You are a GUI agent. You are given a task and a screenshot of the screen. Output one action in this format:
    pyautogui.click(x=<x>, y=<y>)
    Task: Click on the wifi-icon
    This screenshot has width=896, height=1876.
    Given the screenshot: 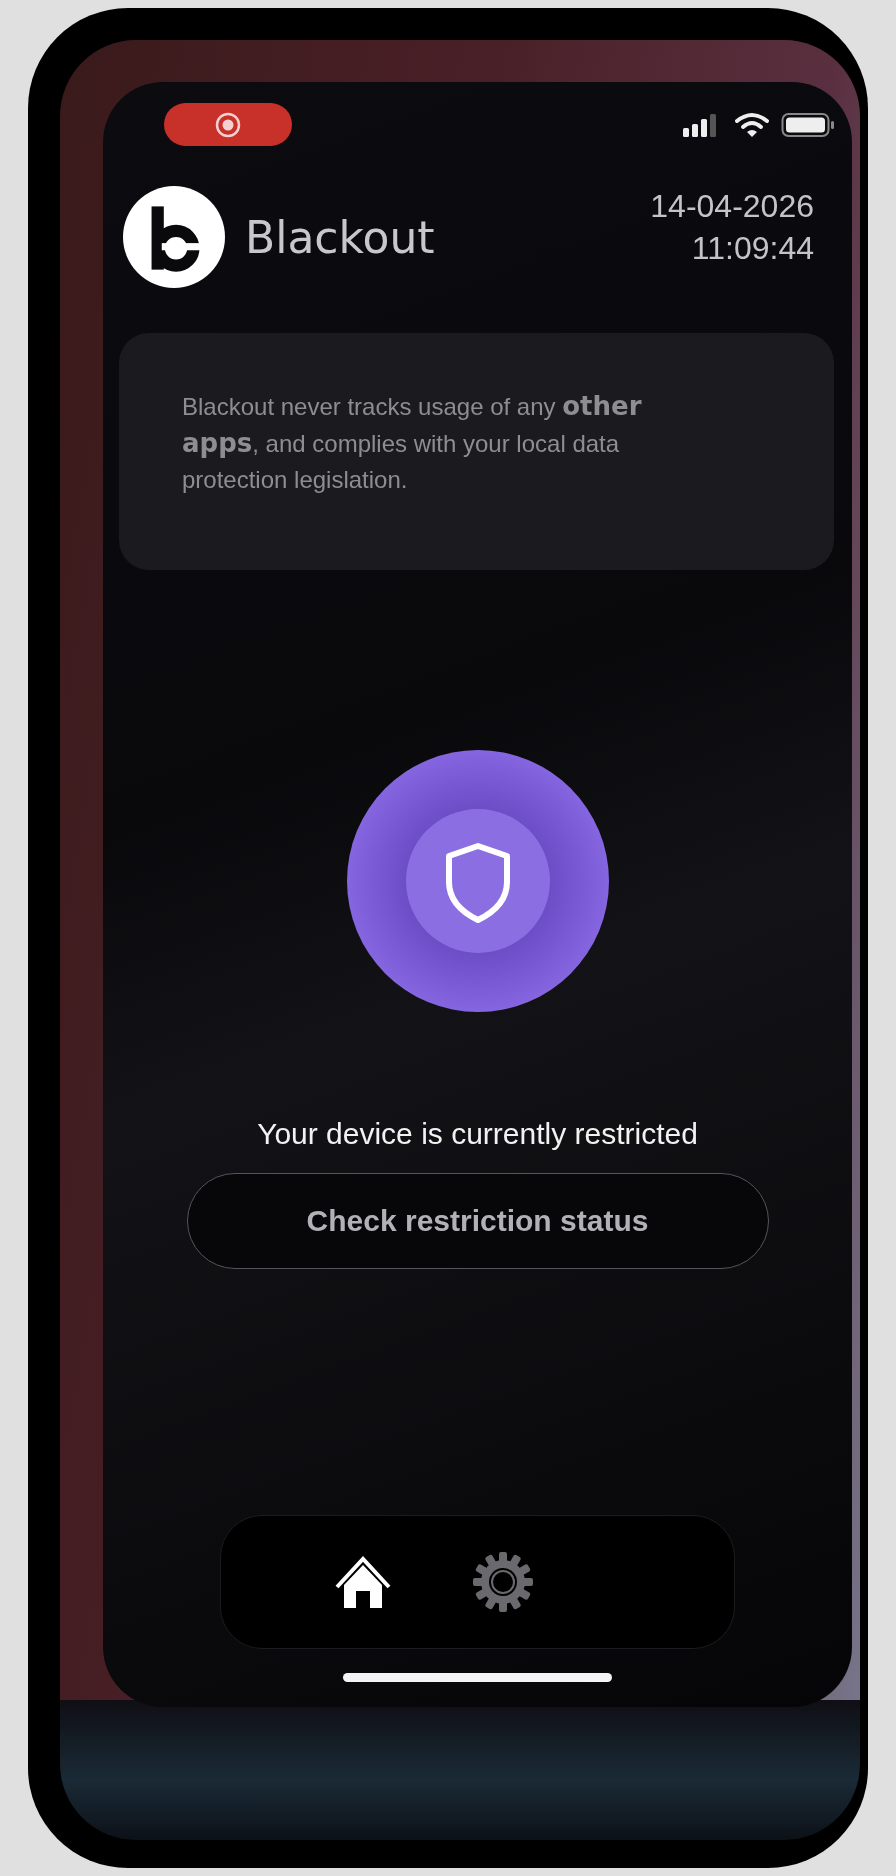 What is the action you would take?
    pyautogui.click(x=752, y=124)
    